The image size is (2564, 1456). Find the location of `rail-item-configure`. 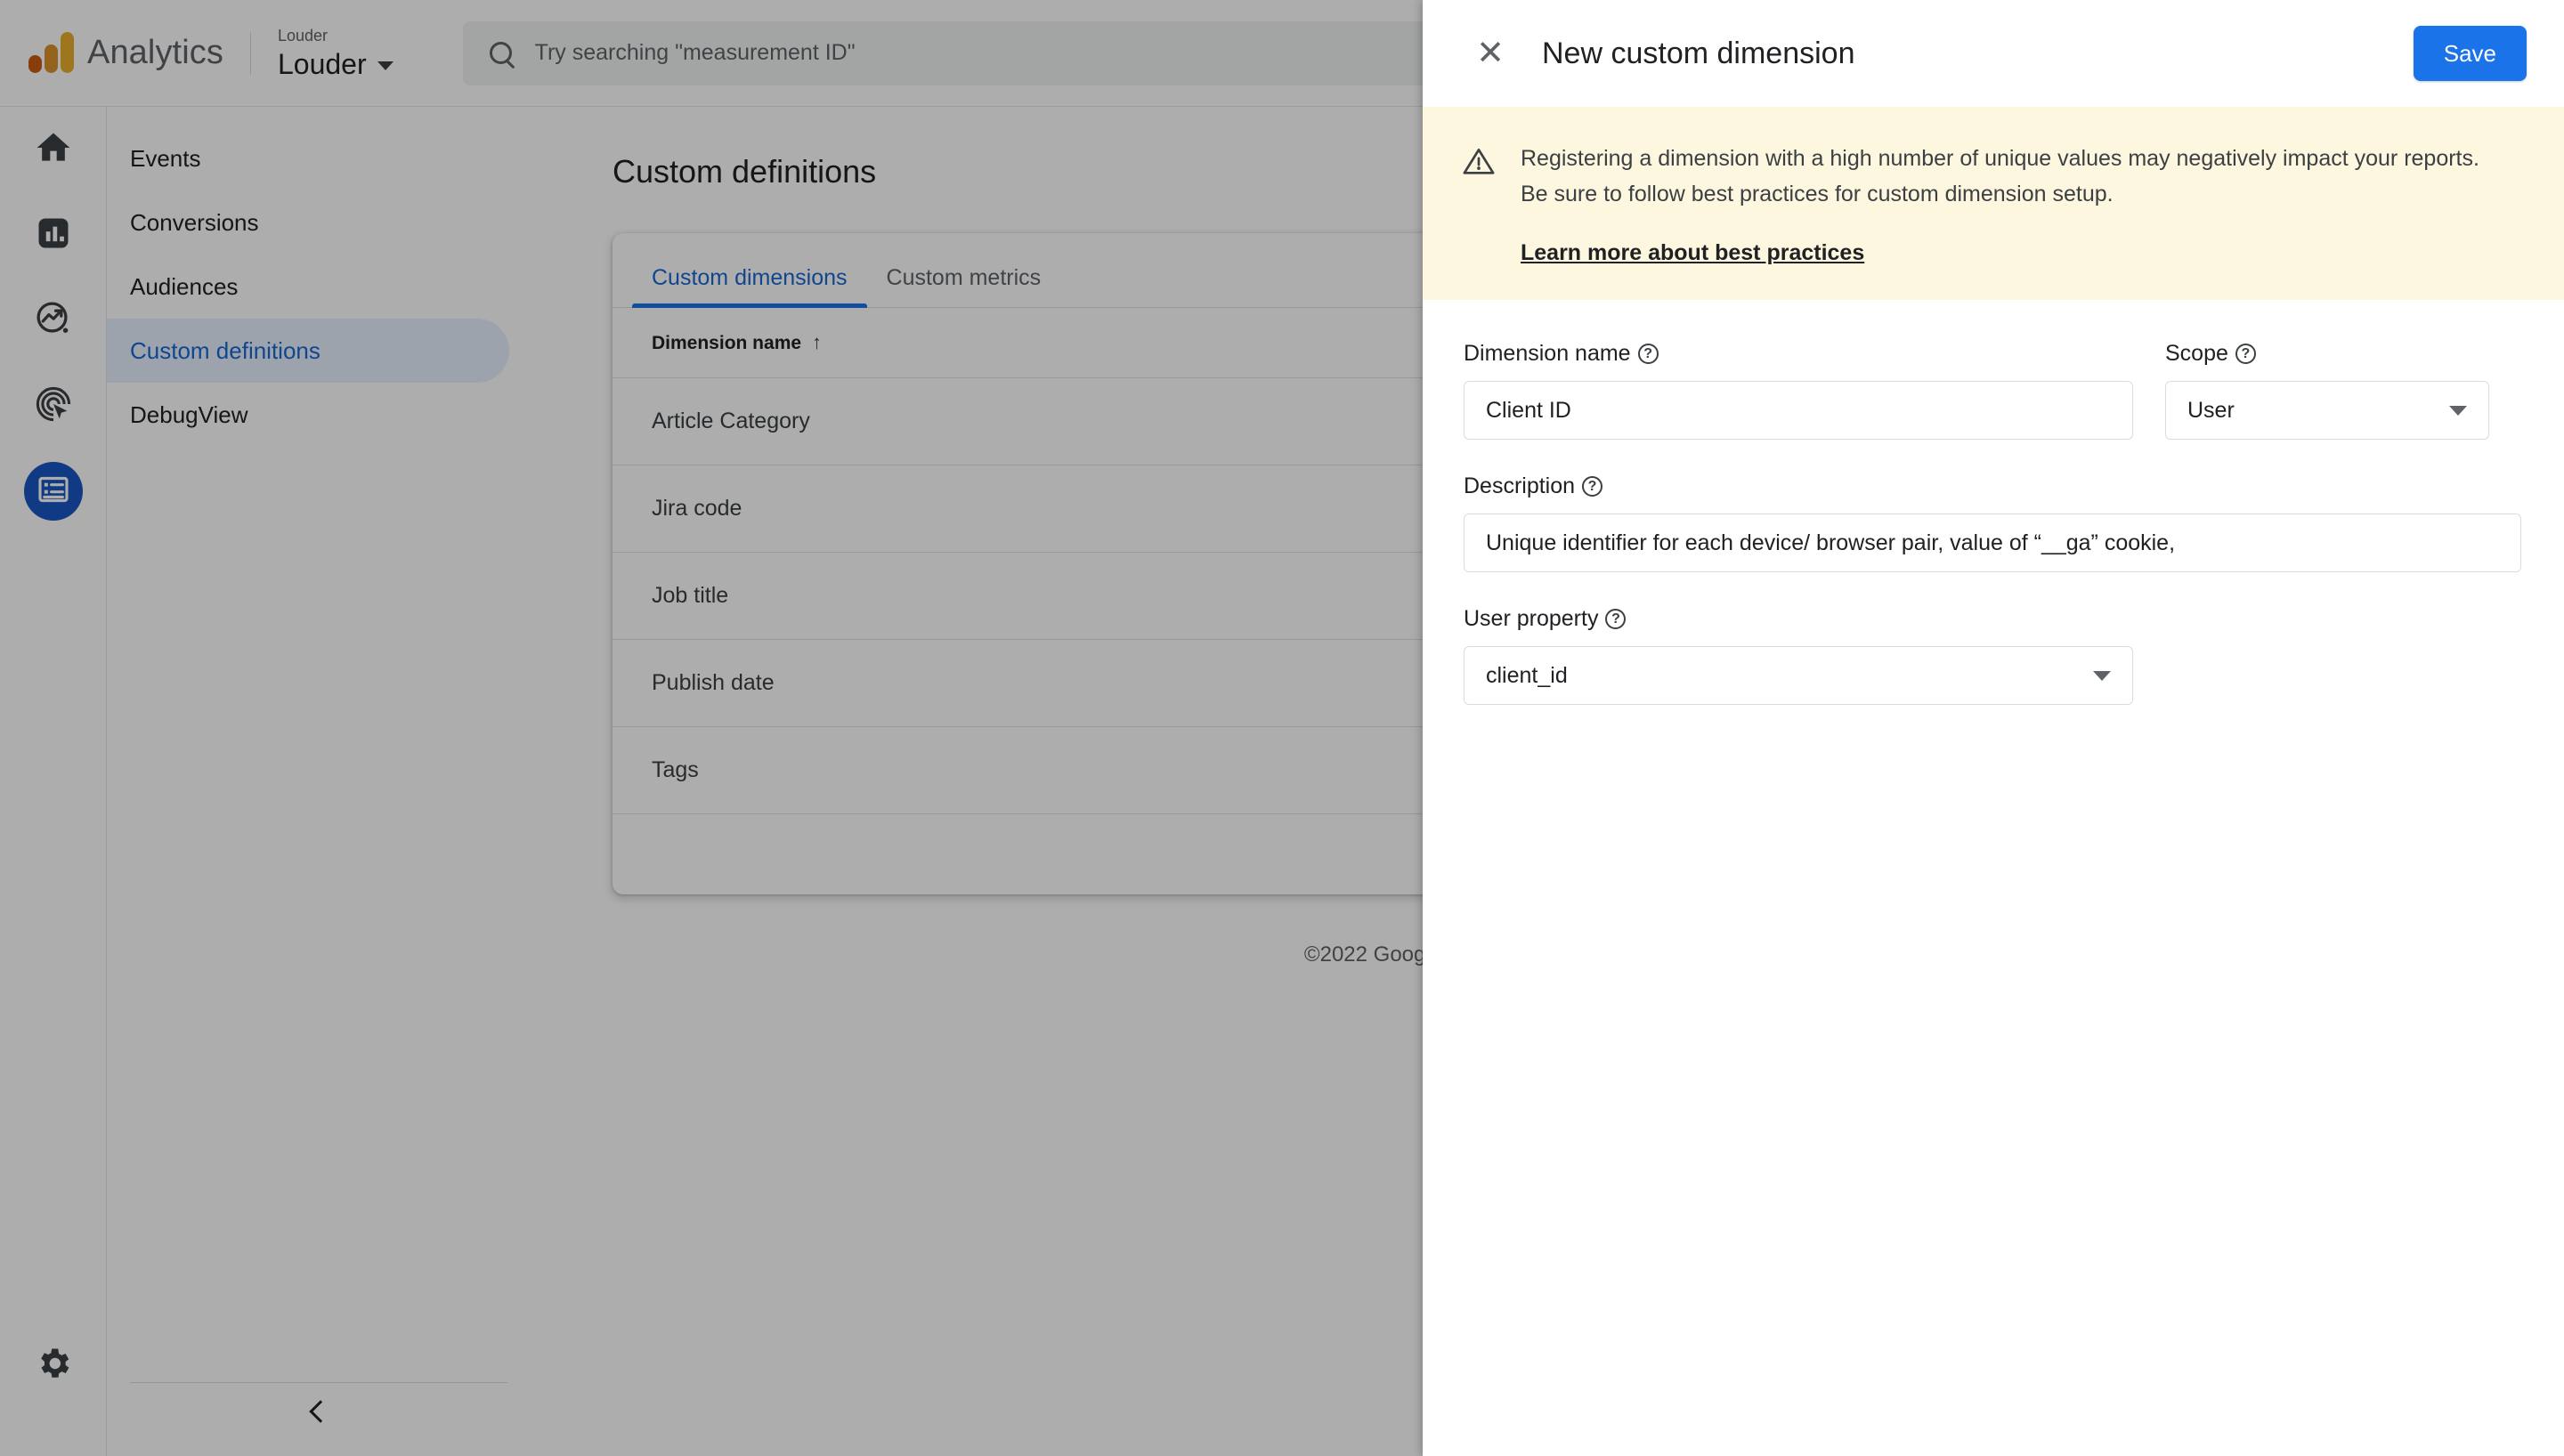

rail-item-configure is located at coordinates (53, 492).